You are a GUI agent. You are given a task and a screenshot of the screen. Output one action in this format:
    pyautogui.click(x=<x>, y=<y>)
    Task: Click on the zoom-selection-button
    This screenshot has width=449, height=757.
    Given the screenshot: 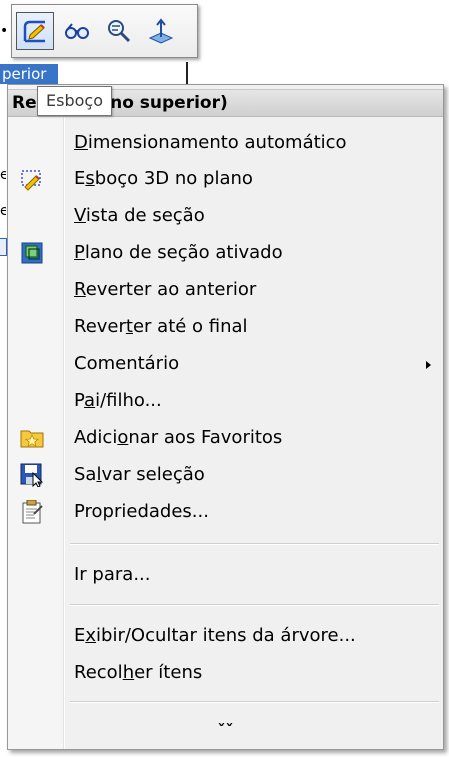 What is the action you would take?
    pyautogui.click(x=119, y=31)
    